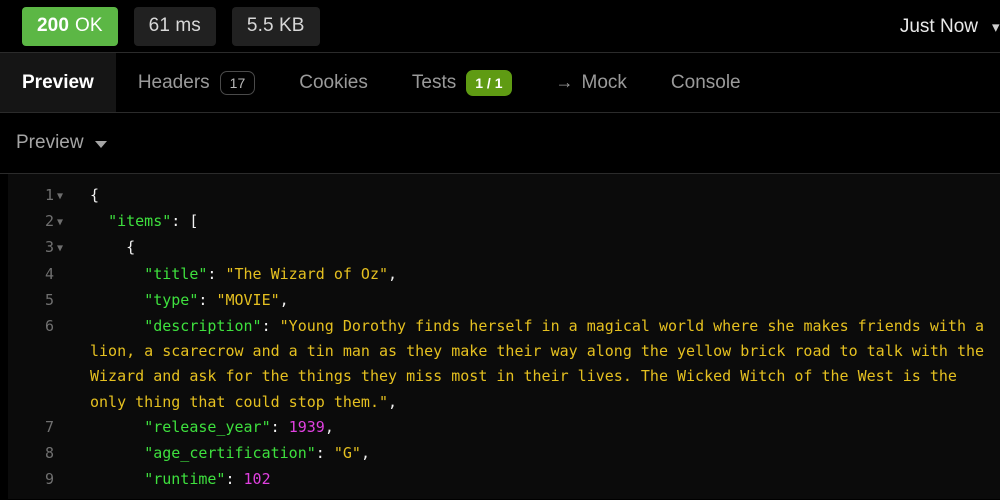  I want to click on view-mode-label: Preview, so click(50, 142).